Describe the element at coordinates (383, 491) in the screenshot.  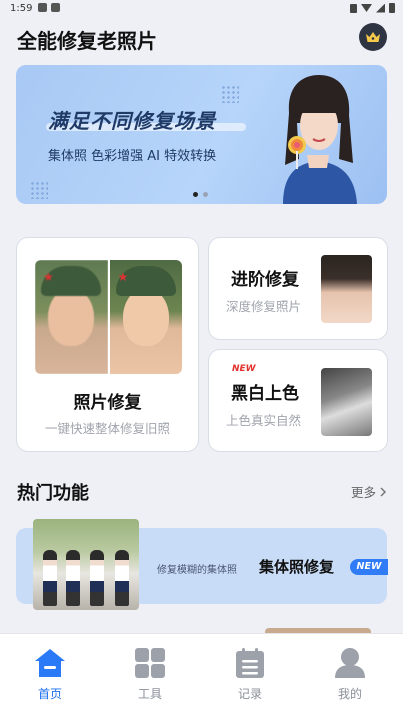
I see `chevron-right-icon` at that location.